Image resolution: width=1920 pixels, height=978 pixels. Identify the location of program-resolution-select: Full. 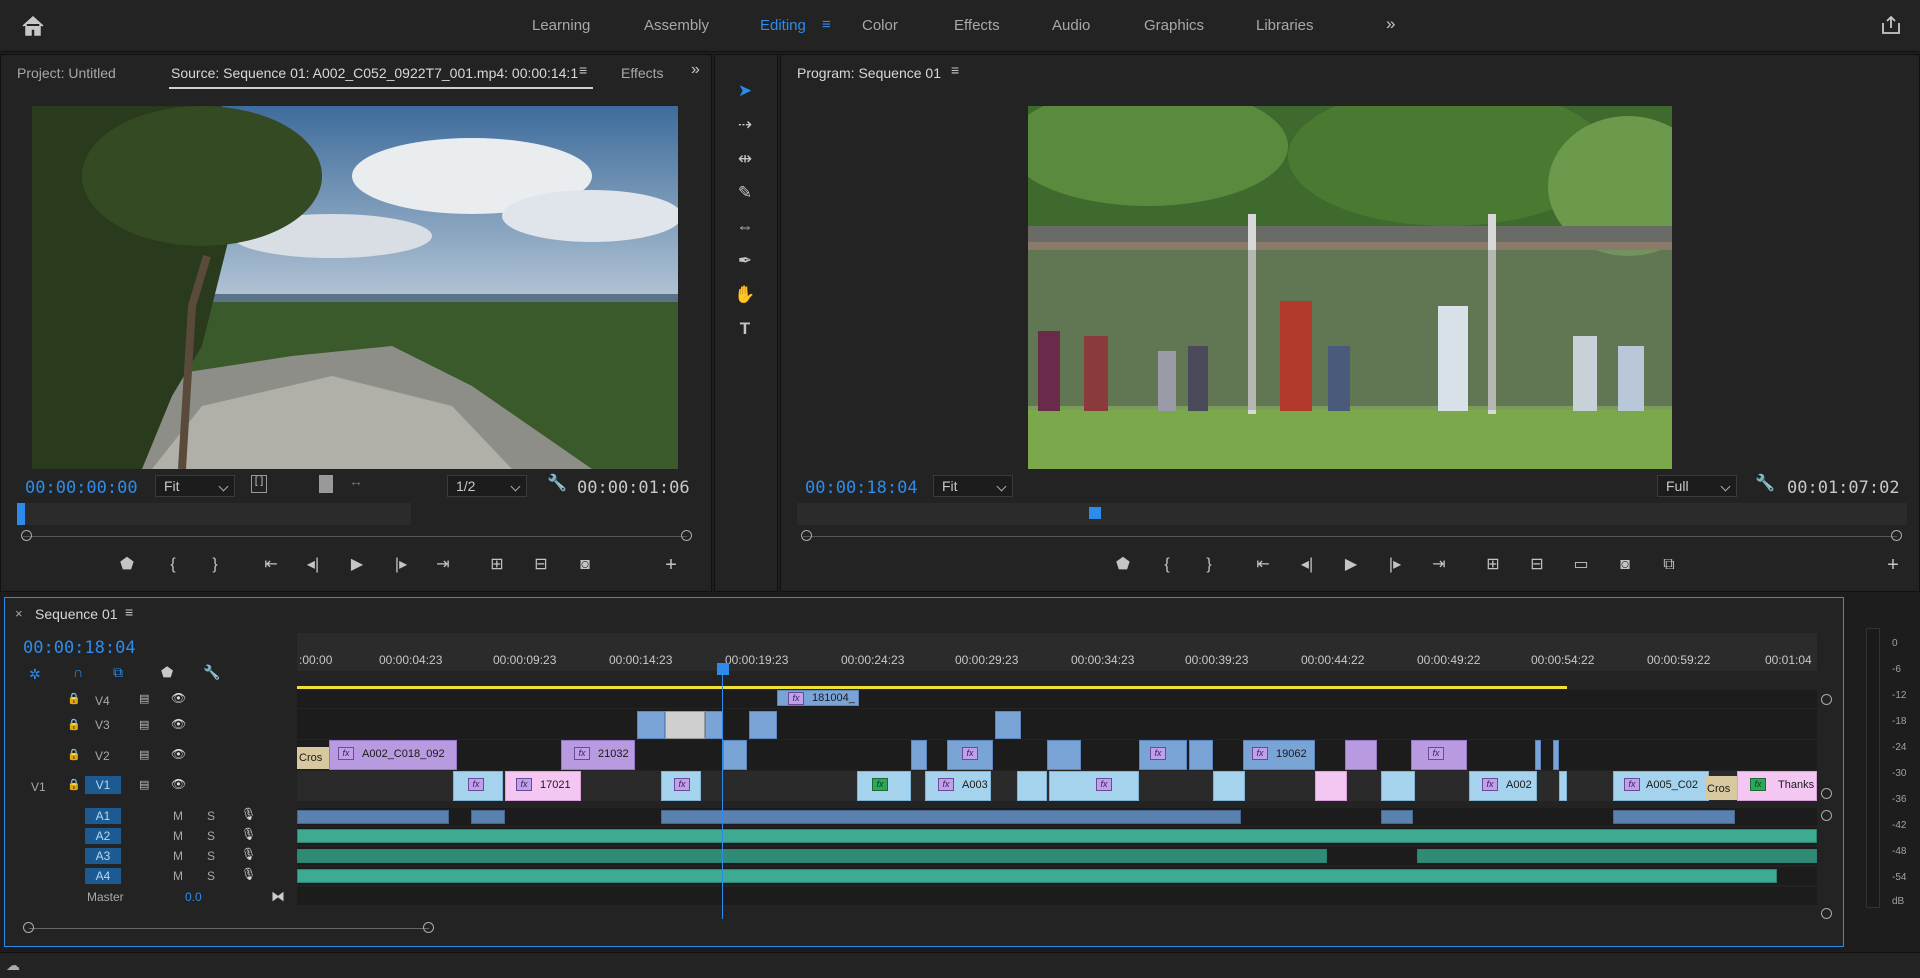
(1697, 486).